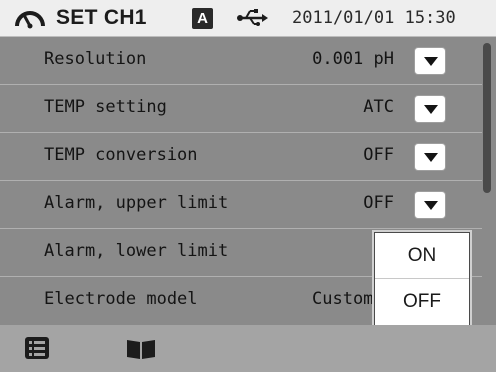  Describe the element at coordinates (121, 299) in the screenshot. I see `setting-label: Electrode model` at that location.